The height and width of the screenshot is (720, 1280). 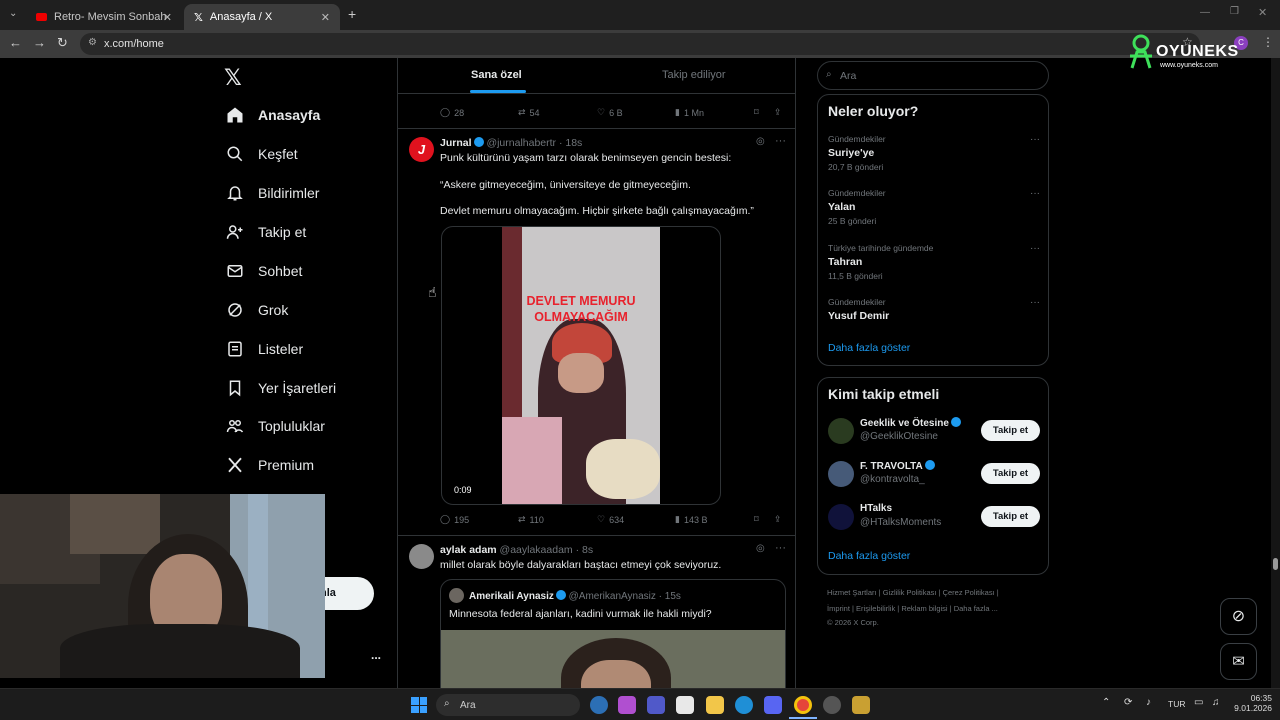 I want to click on tab-search-icon: ⌄, so click(x=13, y=13).